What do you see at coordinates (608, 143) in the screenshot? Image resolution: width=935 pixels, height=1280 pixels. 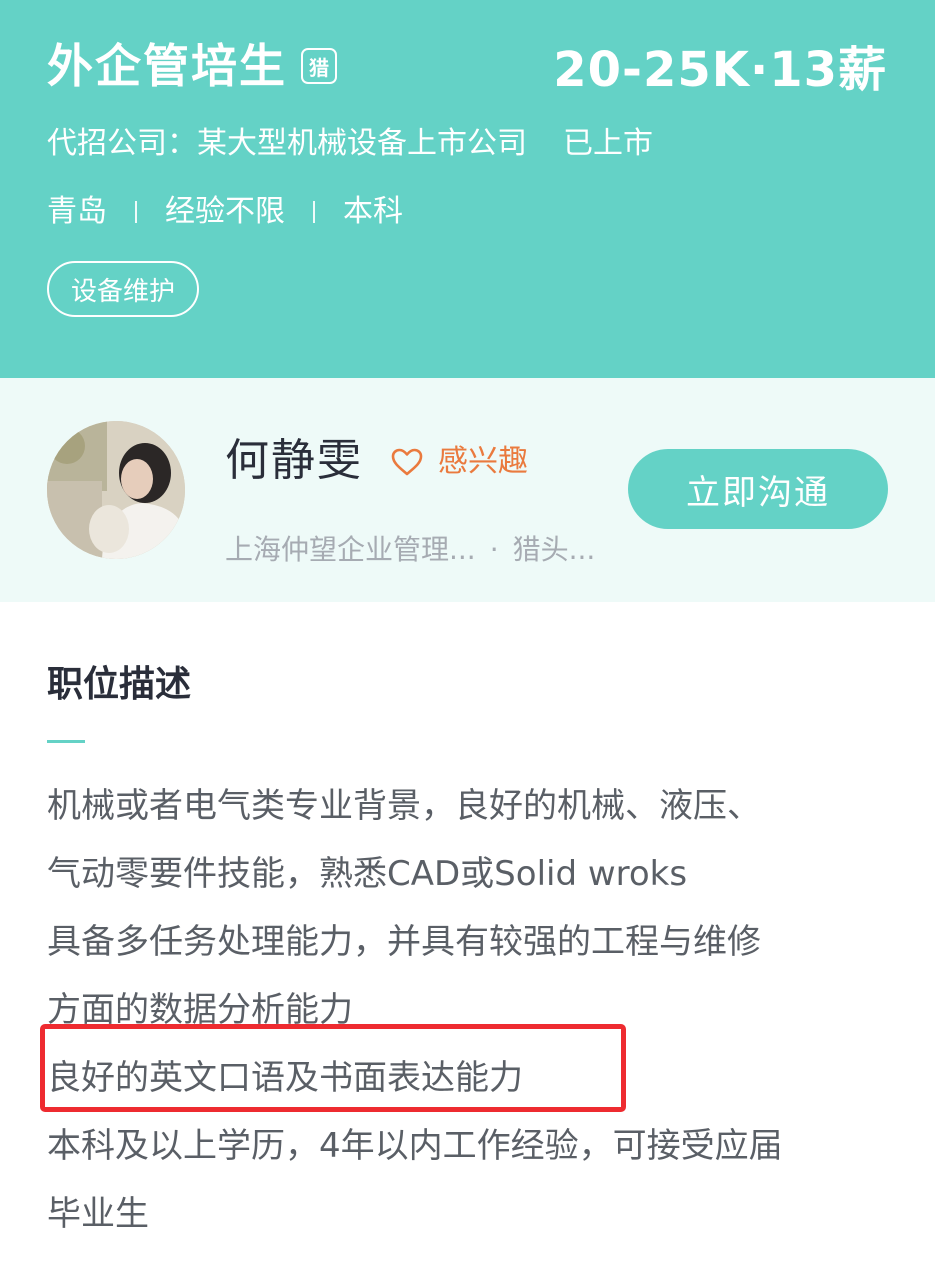 I see `listed-status: 已上市` at bounding box center [608, 143].